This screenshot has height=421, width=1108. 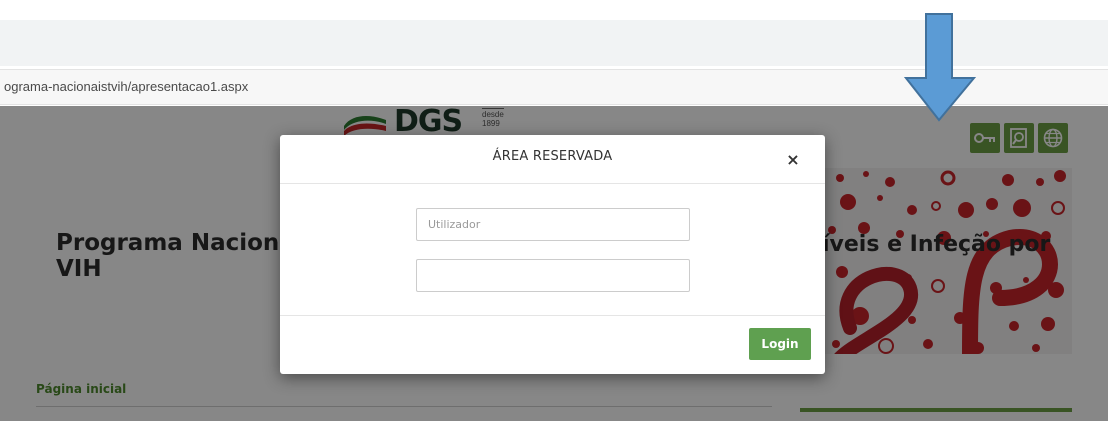 I want to click on arrow-down-icon, so click(x=940, y=67).